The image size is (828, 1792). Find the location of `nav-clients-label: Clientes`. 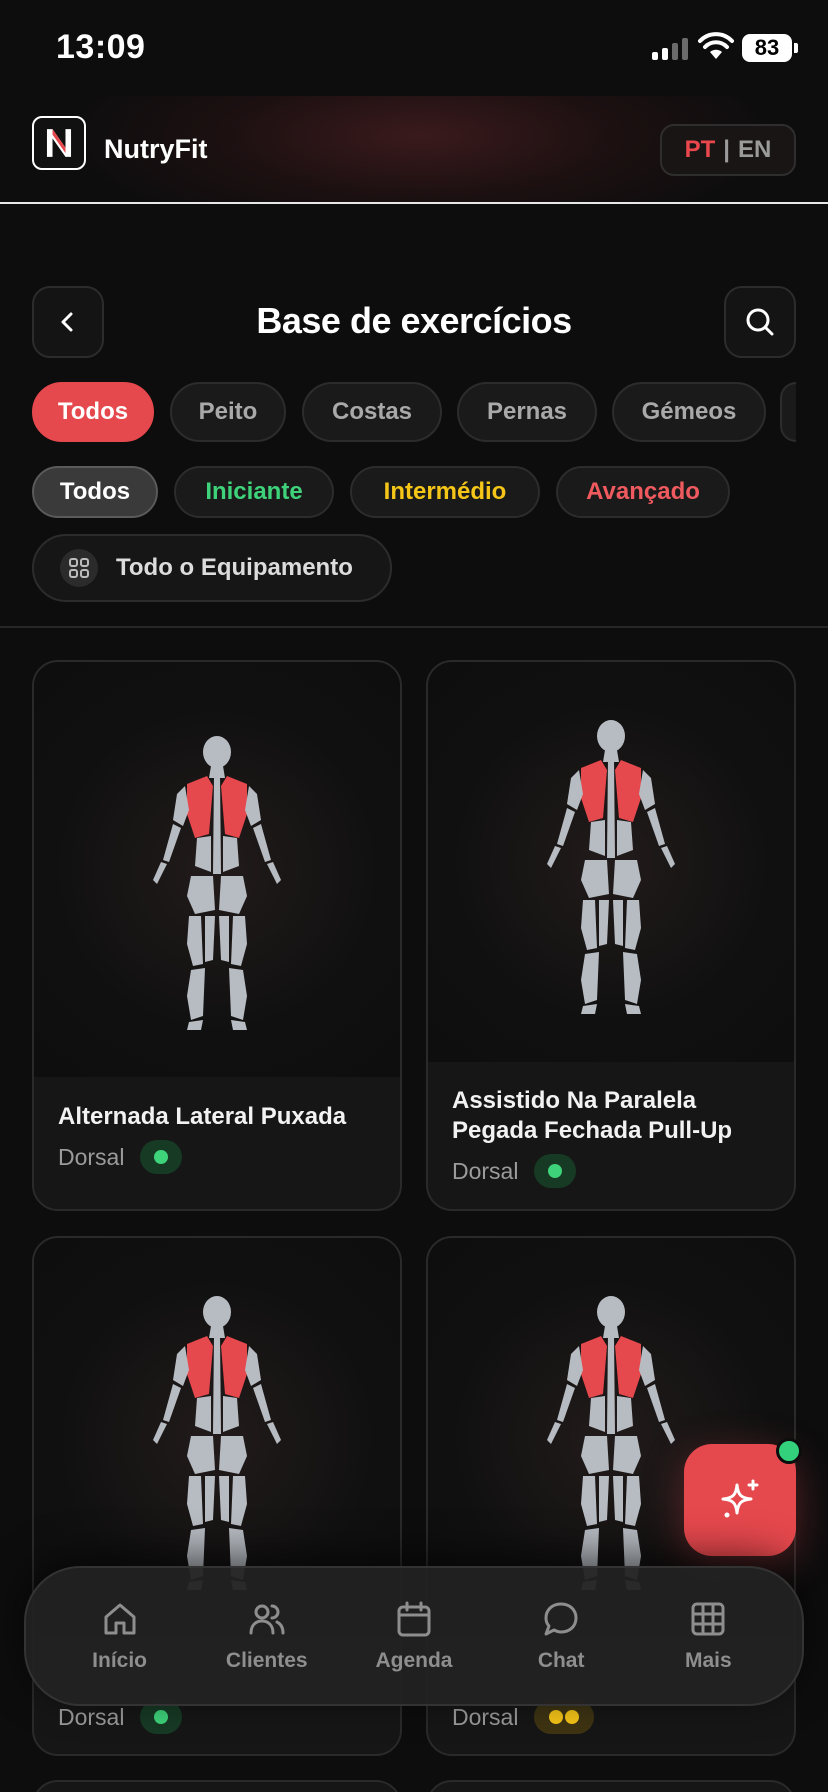

nav-clients-label: Clientes is located at coordinates (266, 1660).